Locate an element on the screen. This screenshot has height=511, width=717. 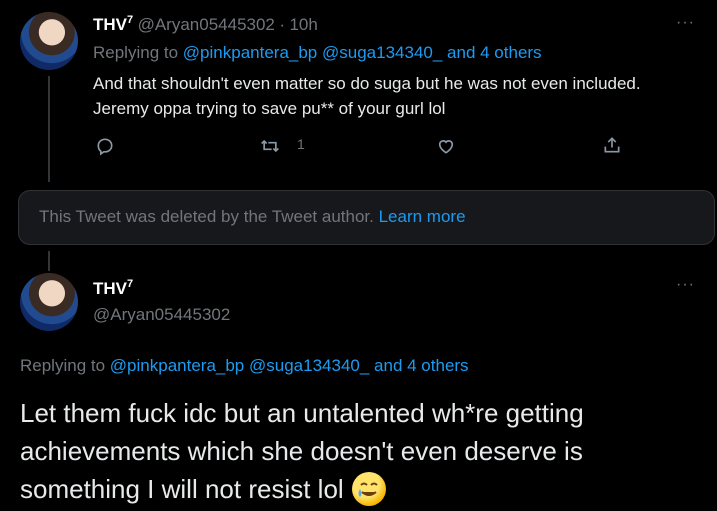
timestamp: 10h is located at coordinates (303, 24).